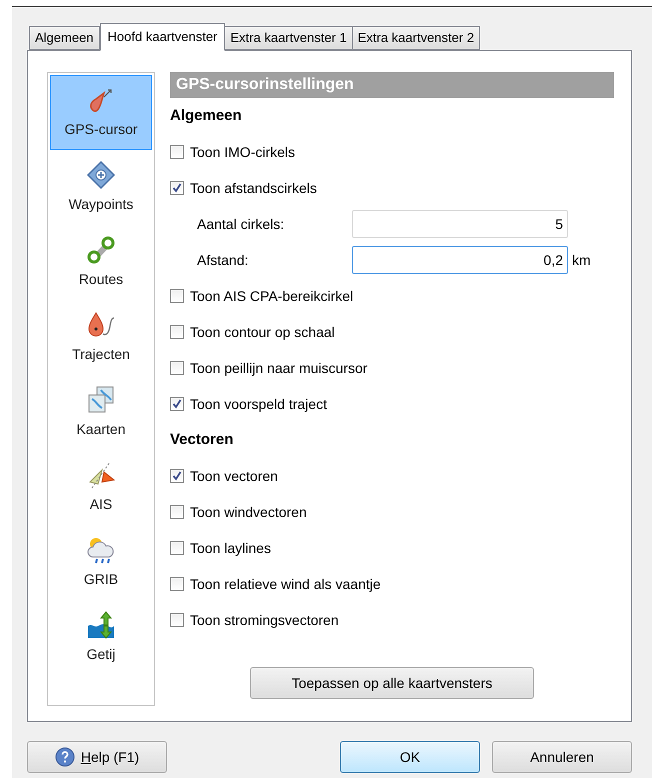  What do you see at coordinates (101, 504) in the screenshot?
I see `category-label: AIS` at bounding box center [101, 504].